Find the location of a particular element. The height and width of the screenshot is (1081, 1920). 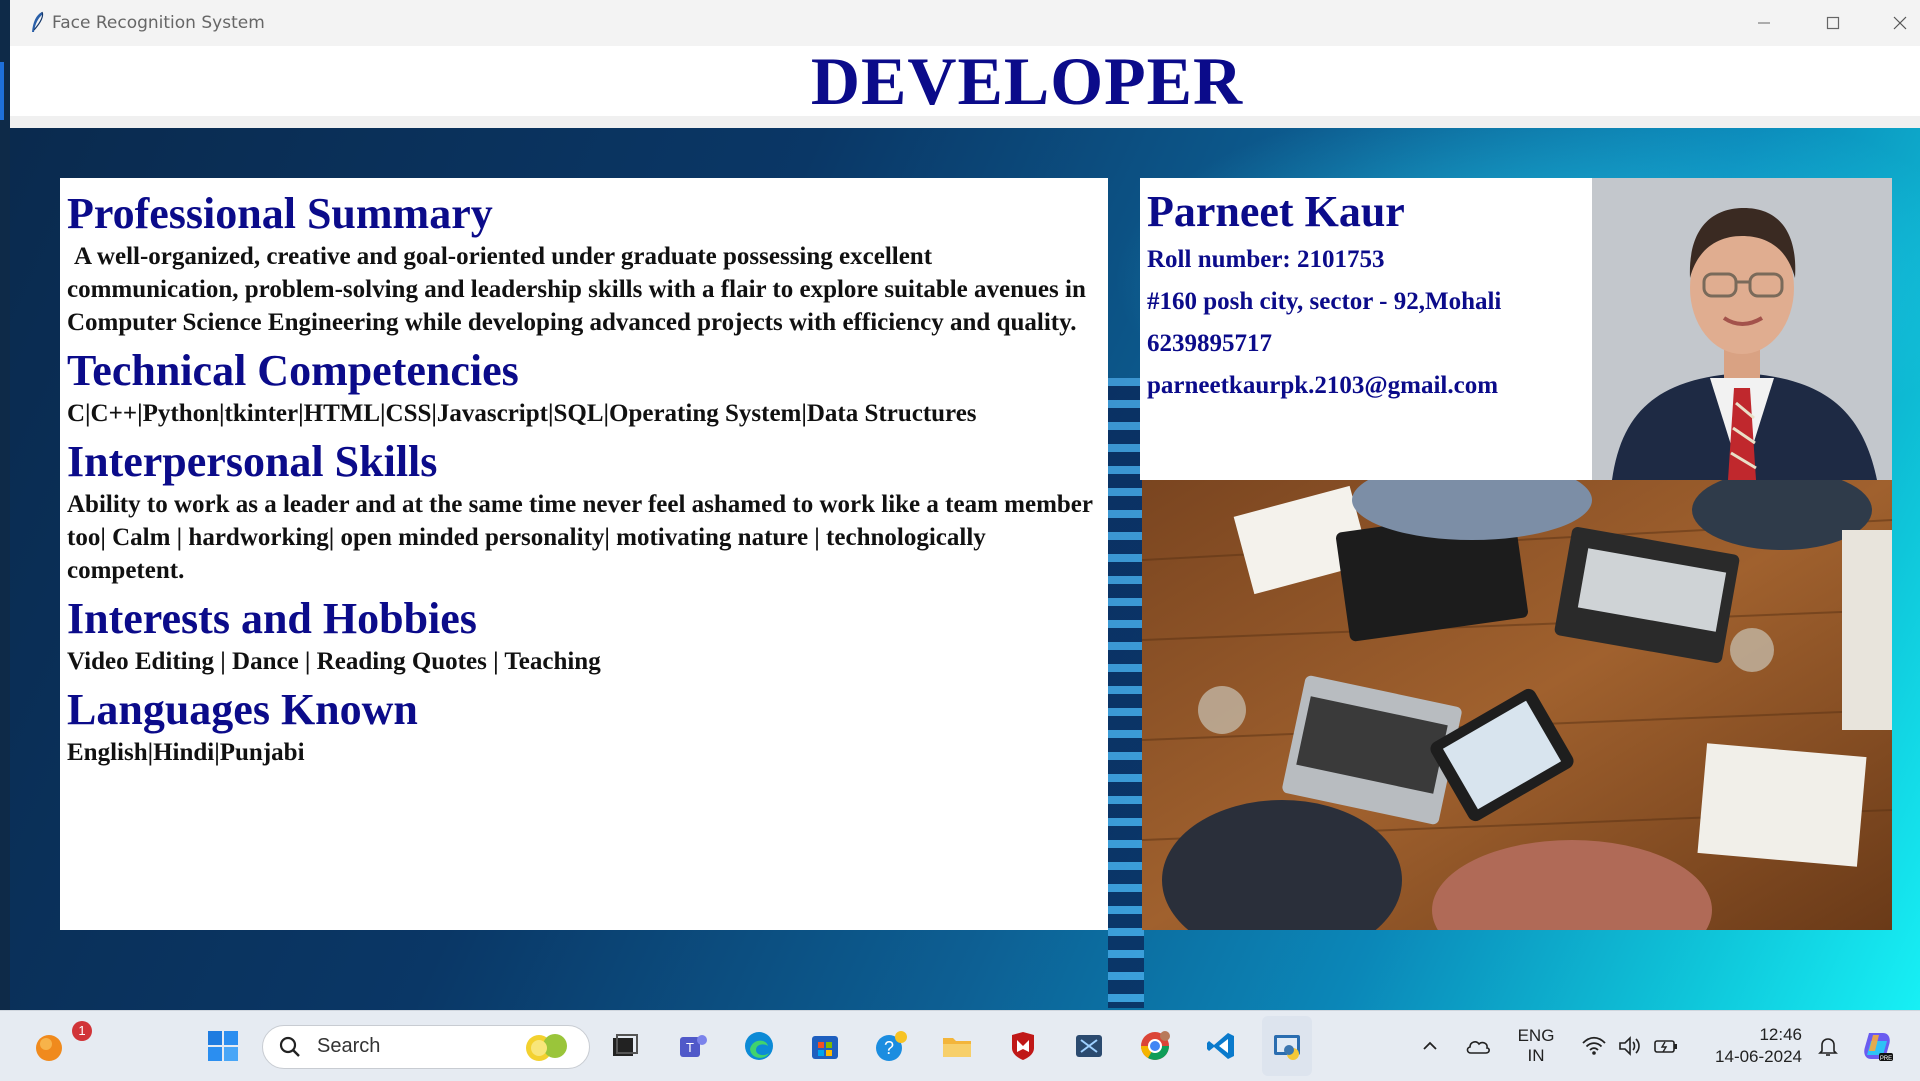

profile-name: Parneet Kaur is located at coordinates (1276, 211).